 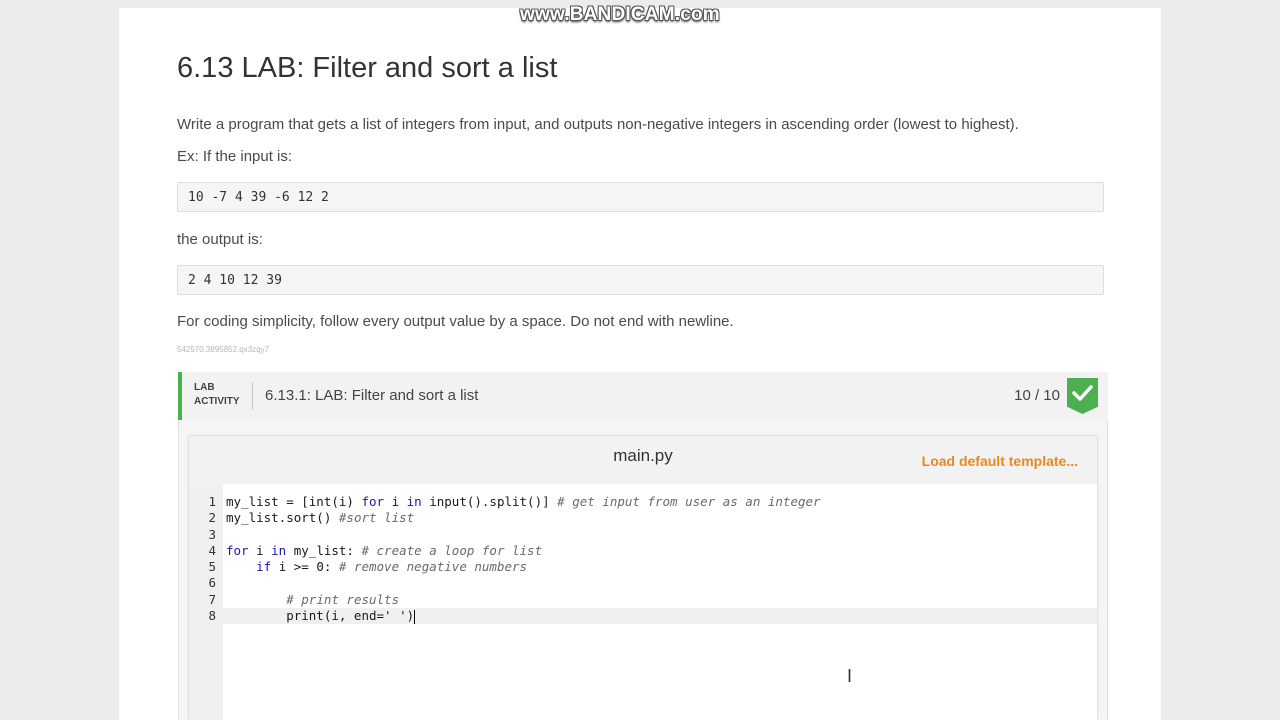 What do you see at coordinates (217, 401) in the screenshot?
I see `lab-tag-line2: ACTIVITY` at bounding box center [217, 401].